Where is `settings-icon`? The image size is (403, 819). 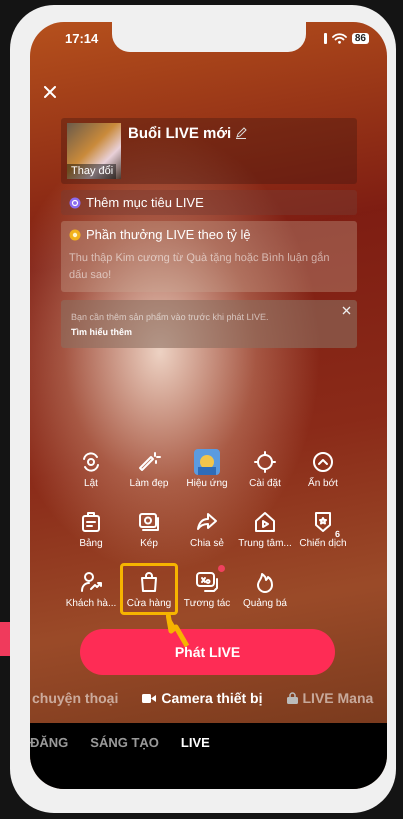
settings-icon is located at coordinates (265, 462).